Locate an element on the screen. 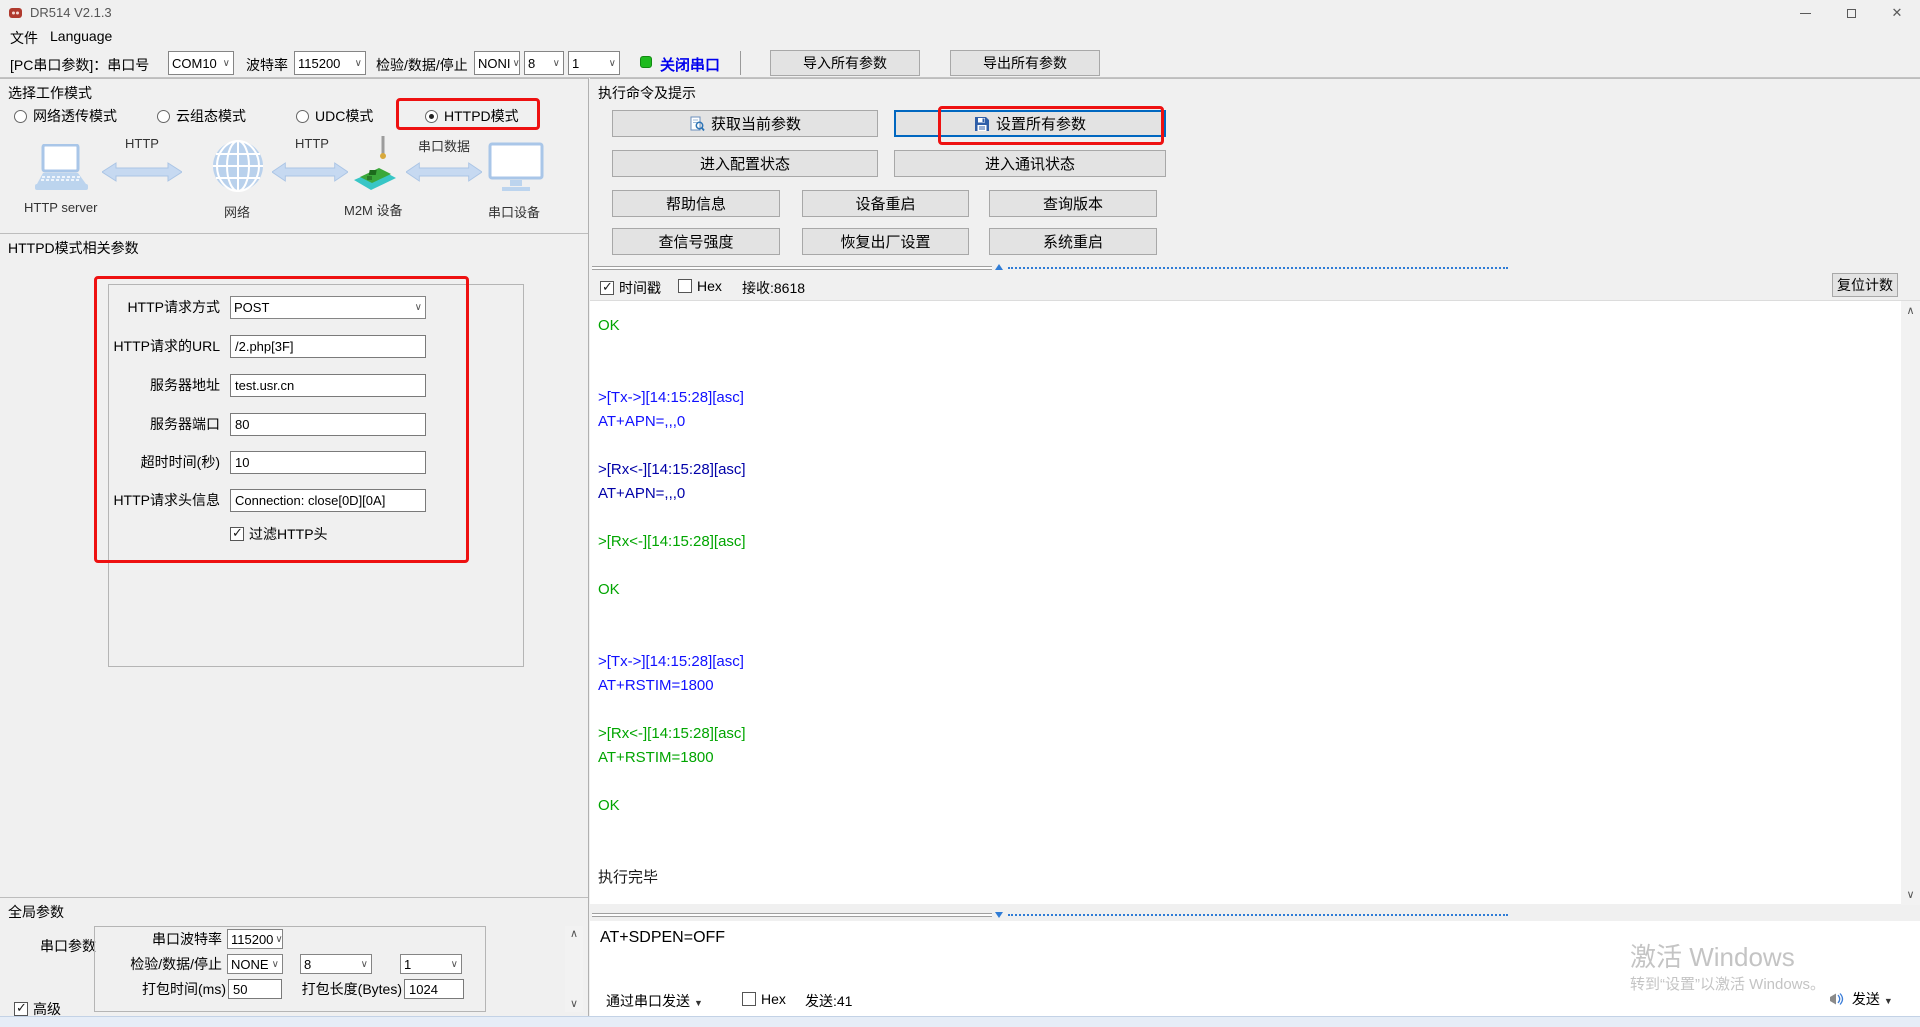 This screenshot has width=1920, height=1027. menu-language: Language is located at coordinates (81, 36).